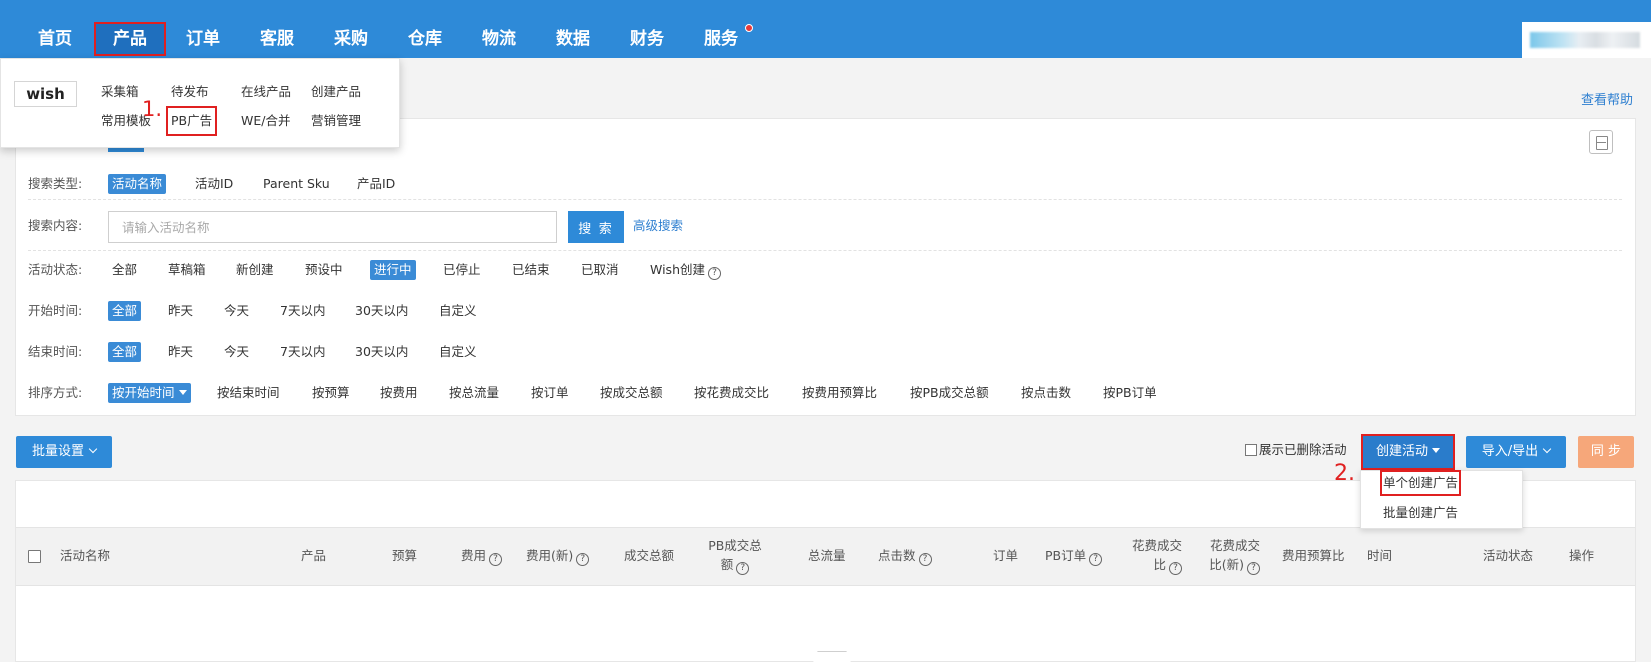 Image resolution: width=1651 pixels, height=662 pixels. Describe the element at coordinates (458, 352) in the screenshot. I see `end-time-option: 自定义` at that location.